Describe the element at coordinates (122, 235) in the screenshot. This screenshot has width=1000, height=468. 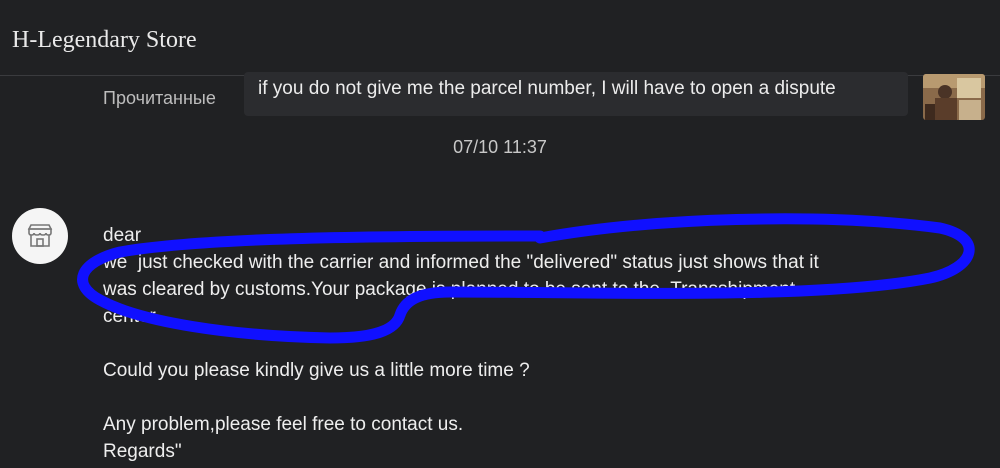
I see `message-line: dear` at that location.